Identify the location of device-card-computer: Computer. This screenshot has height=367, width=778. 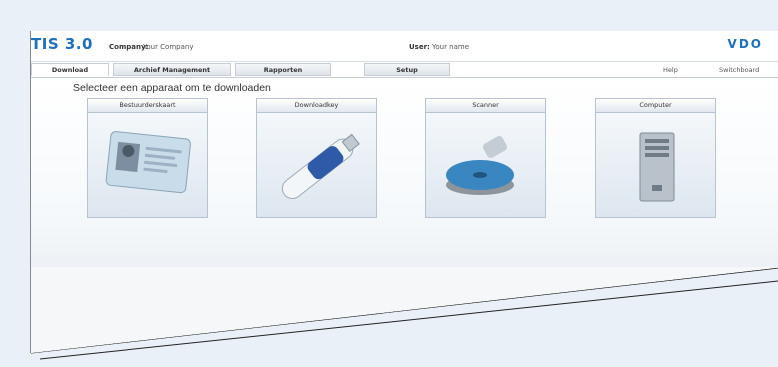
(655, 158).